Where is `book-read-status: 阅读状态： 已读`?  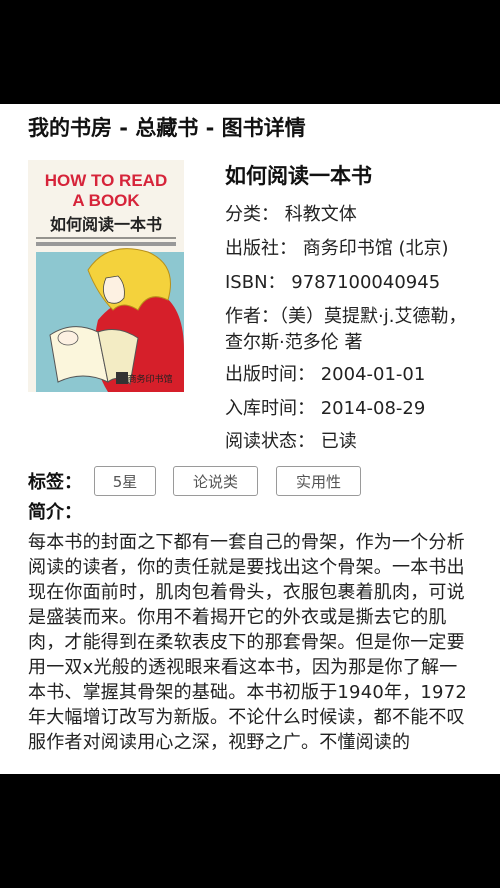 book-read-status: 阅读状态： 已读 is located at coordinates (291, 441).